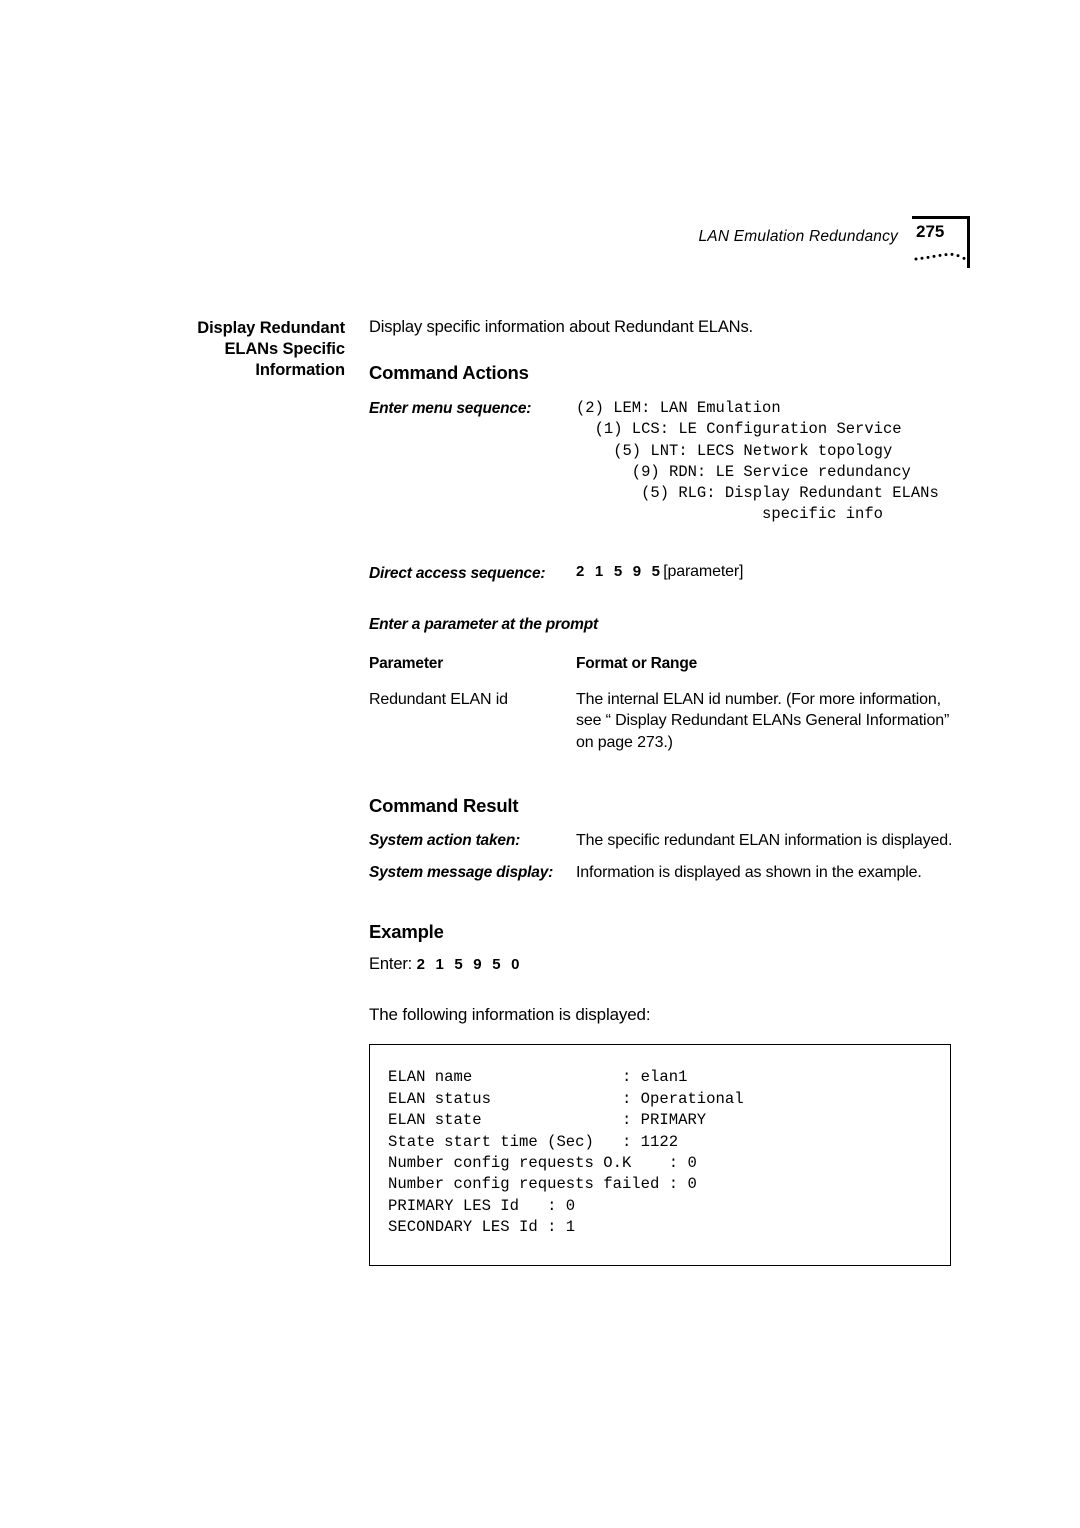  What do you see at coordinates (940, 217) in the screenshot?
I see `header-rule-top` at bounding box center [940, 217].